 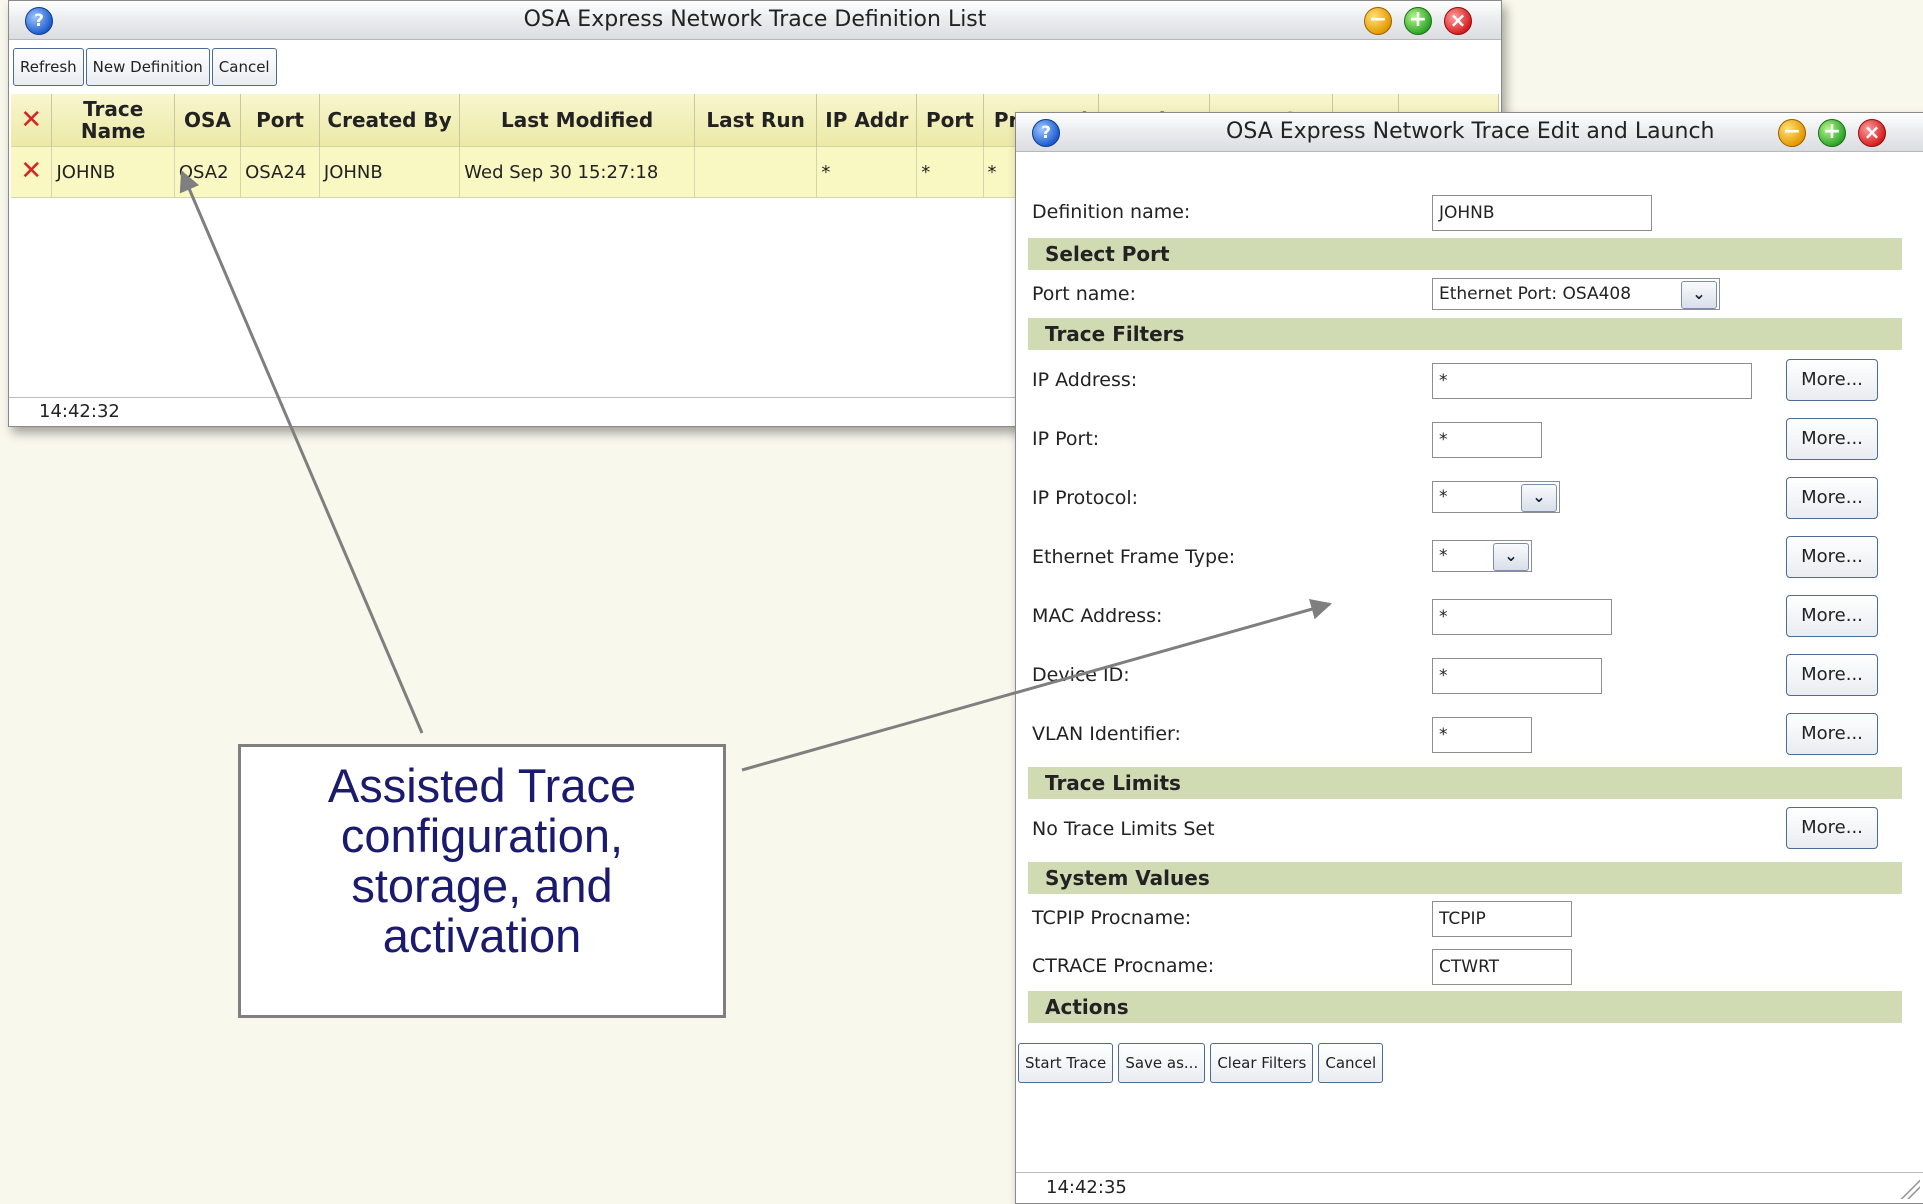 I want to click on ip-port-label: IP Port:, so click(x=1066, y=439).